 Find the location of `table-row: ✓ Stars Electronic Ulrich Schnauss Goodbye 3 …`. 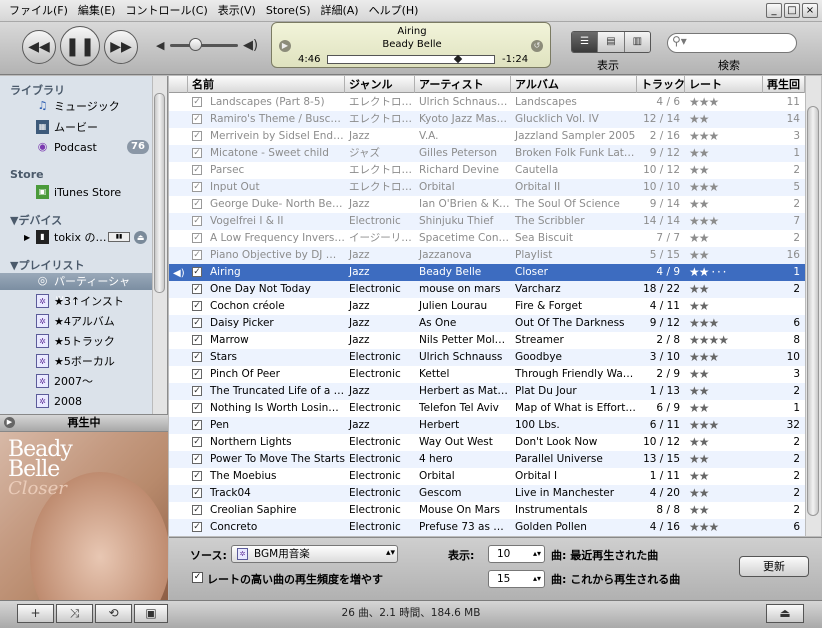

table-row: ✓ Stars Electronic Ulrich Schnauss Goodbye 3 … is located at coordinates (487, 357).